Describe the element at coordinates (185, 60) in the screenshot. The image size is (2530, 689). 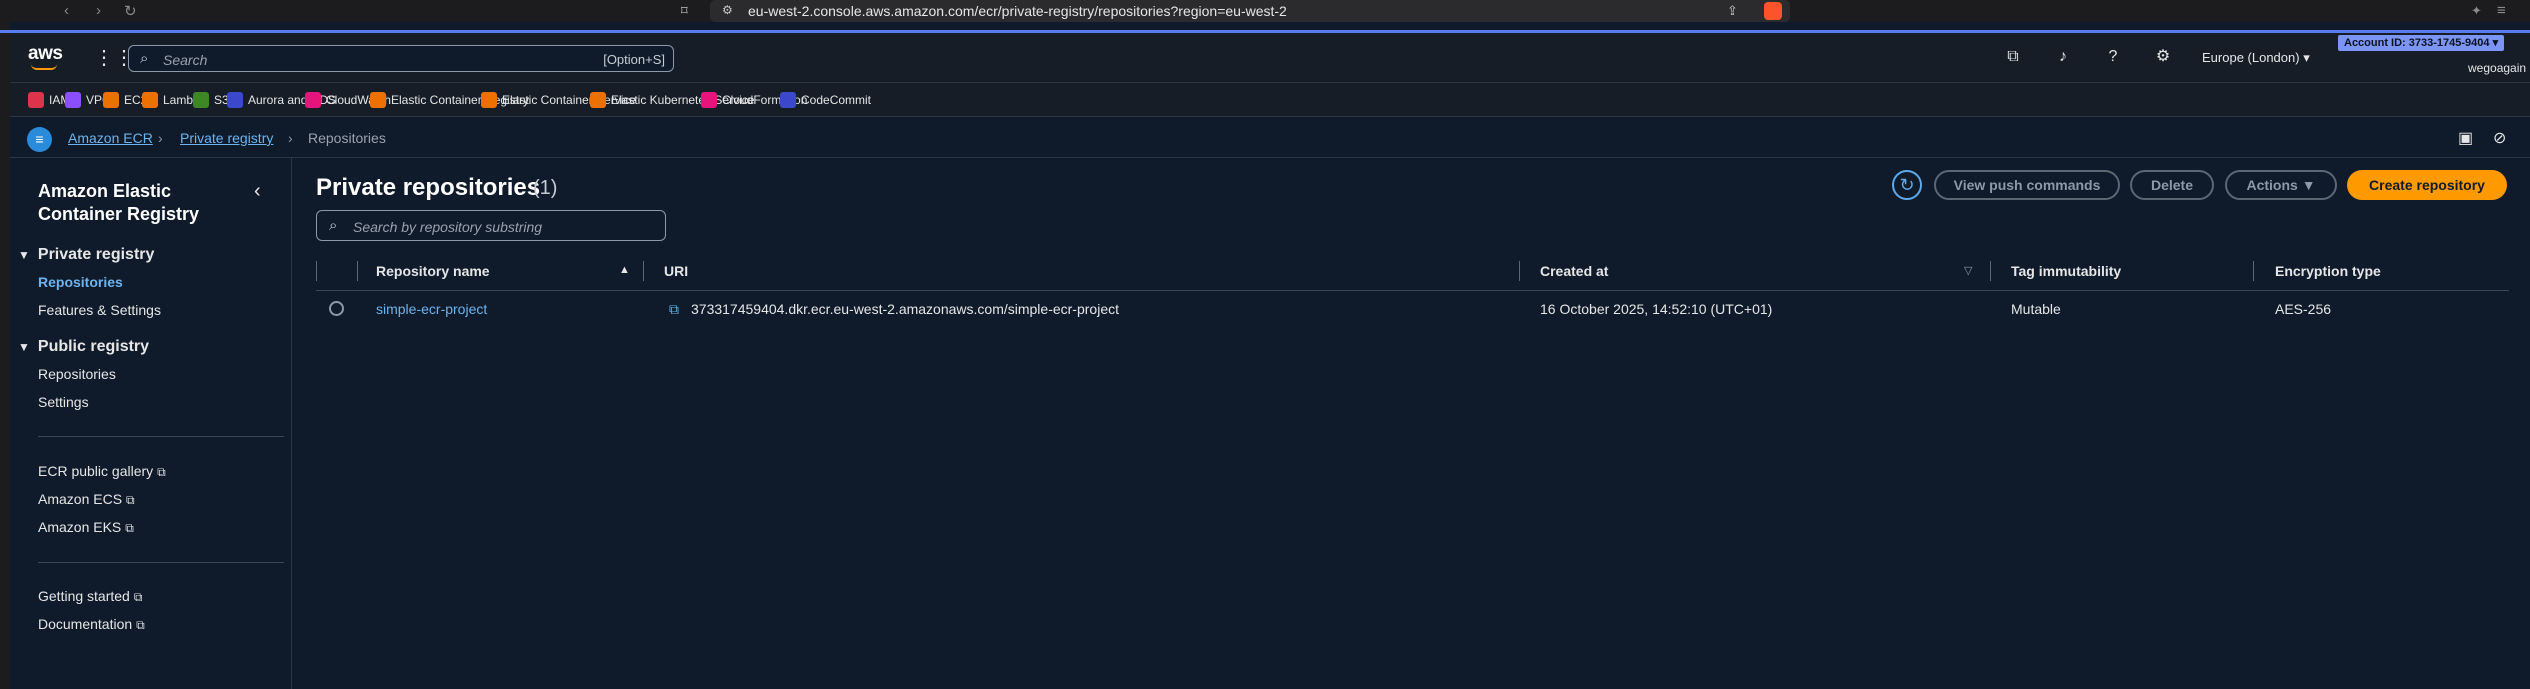
I see `search-placeholder: Search` at that location.